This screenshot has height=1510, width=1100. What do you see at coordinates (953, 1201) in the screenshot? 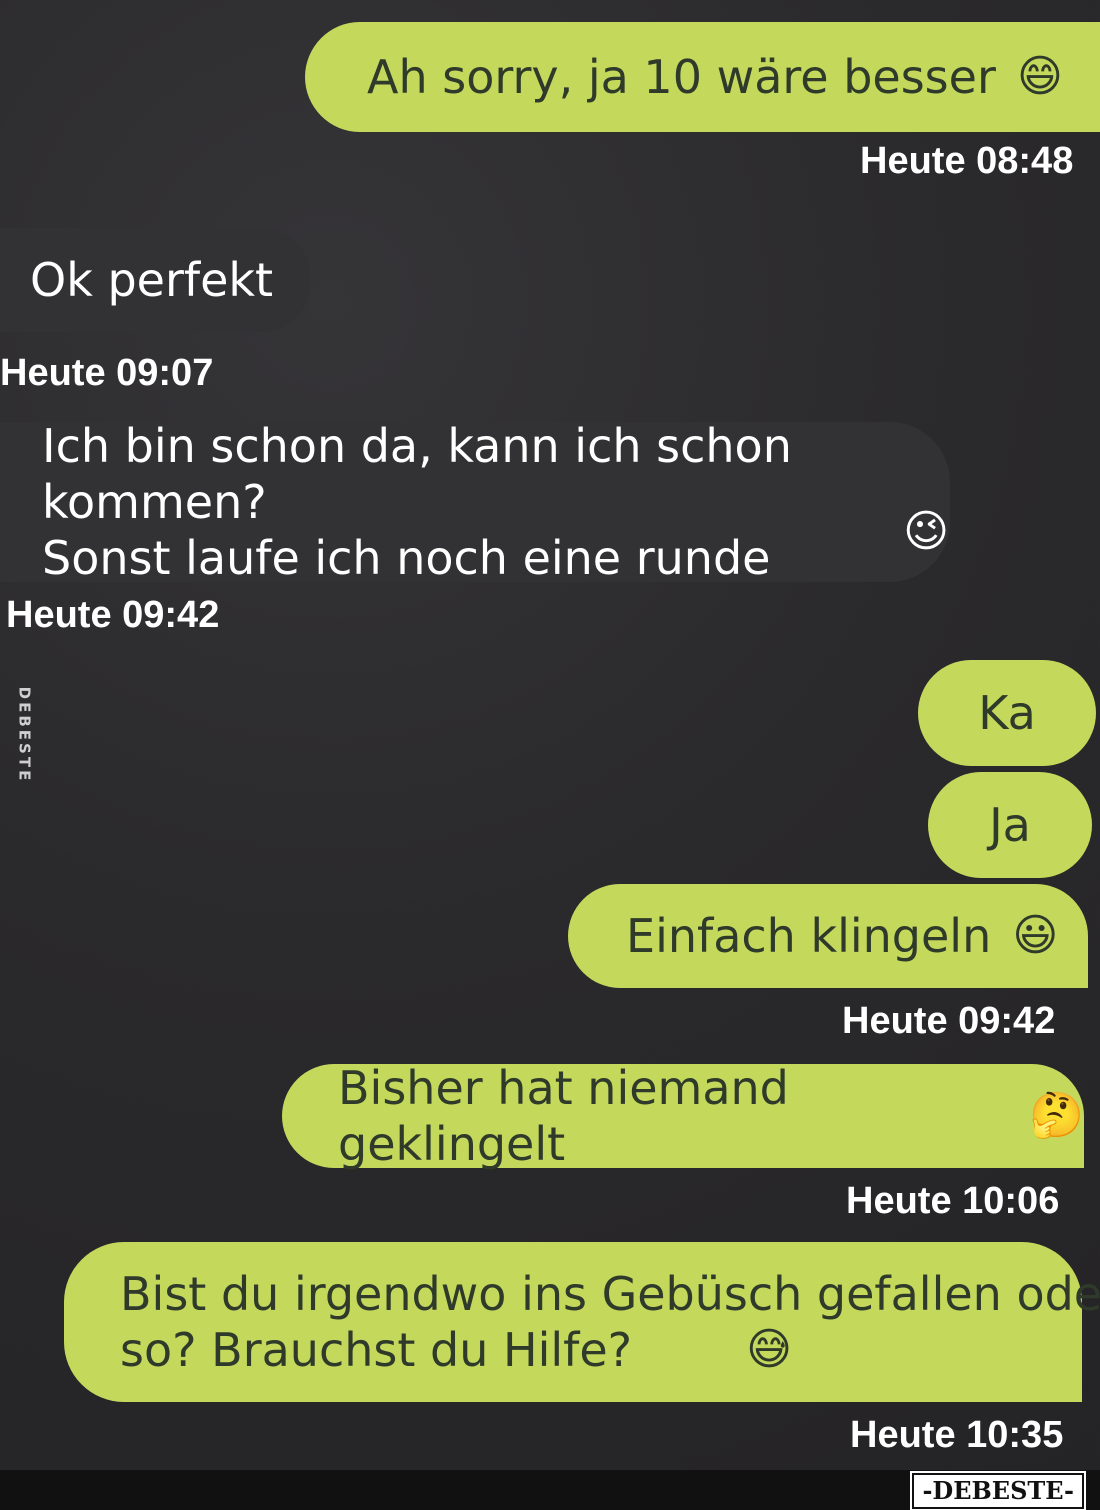
I see `message-timestamp: Heute 10:06` at bounding box center [953, 1201].